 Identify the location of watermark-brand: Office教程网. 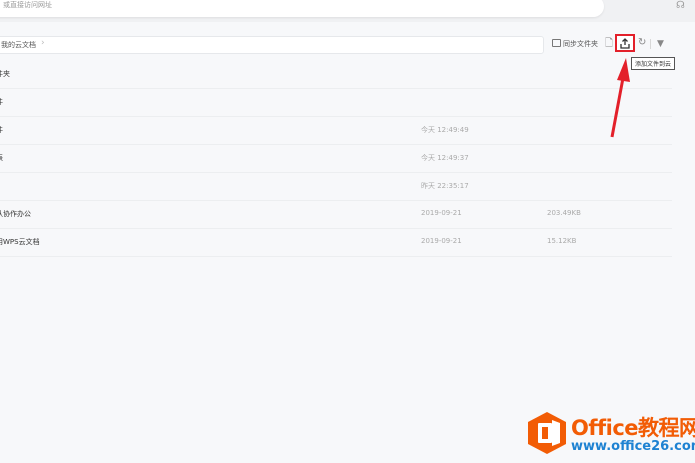
(633, 428).